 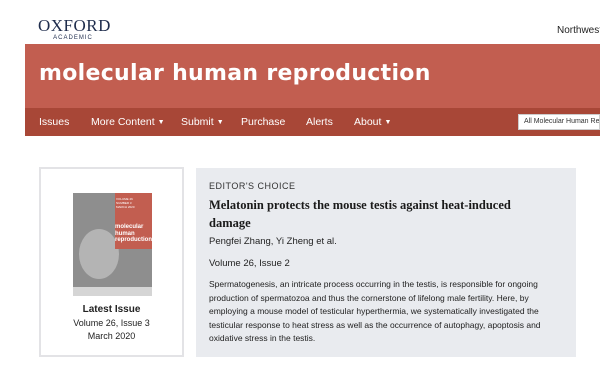 I want to click on nav-item-label: Submit, so click(x=197, y=122).